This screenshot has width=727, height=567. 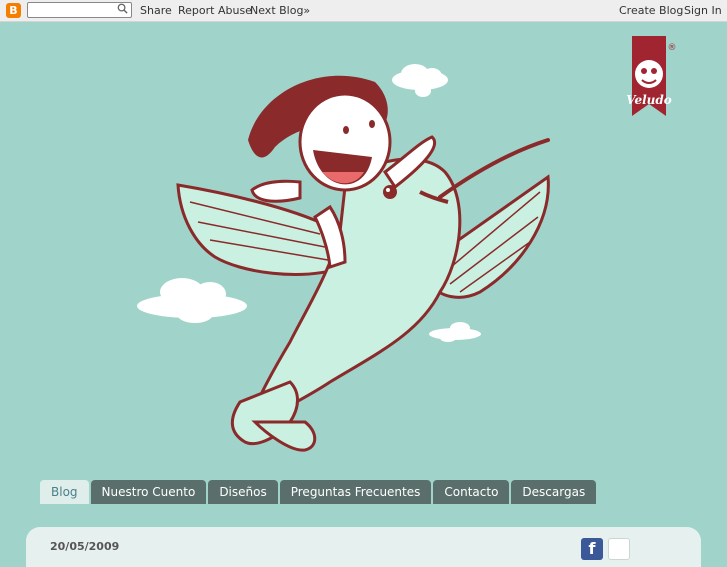 I want to click on blogger-logo-icon: B, so click(x=13, y=10).